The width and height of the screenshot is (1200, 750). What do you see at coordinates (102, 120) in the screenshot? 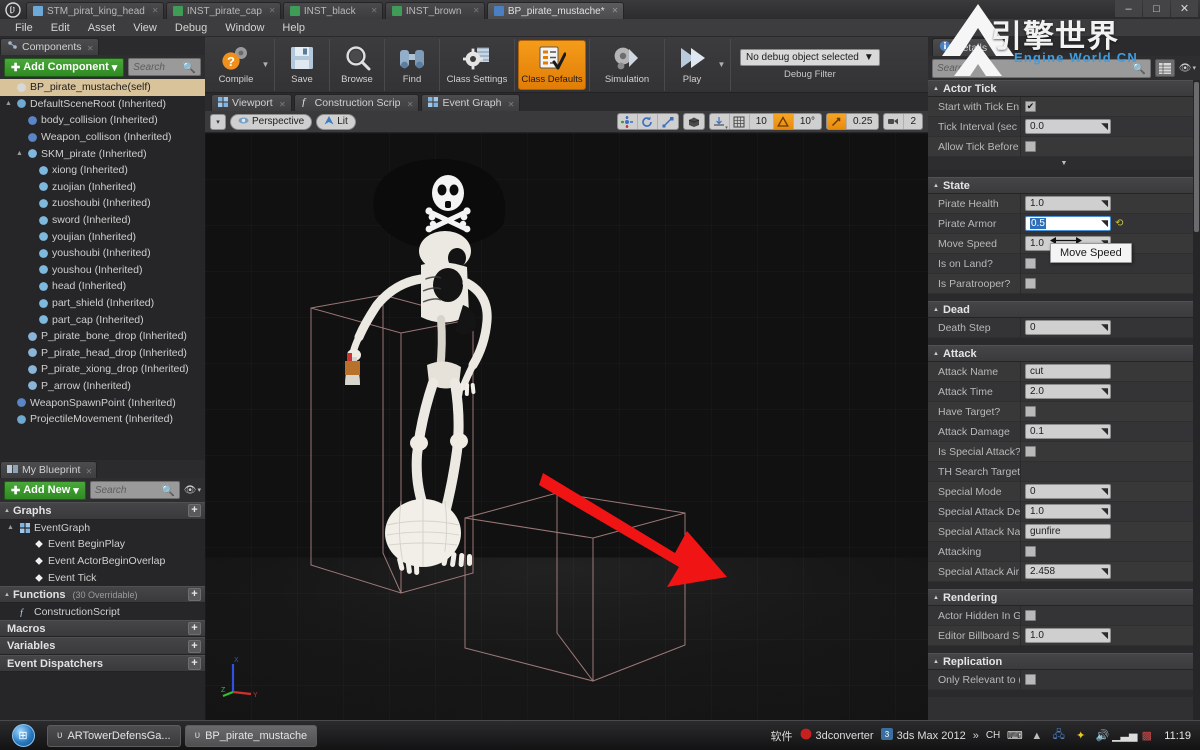
I see `component-tree-item: body_collision (Inherited)` at bounding box center [102, 120].